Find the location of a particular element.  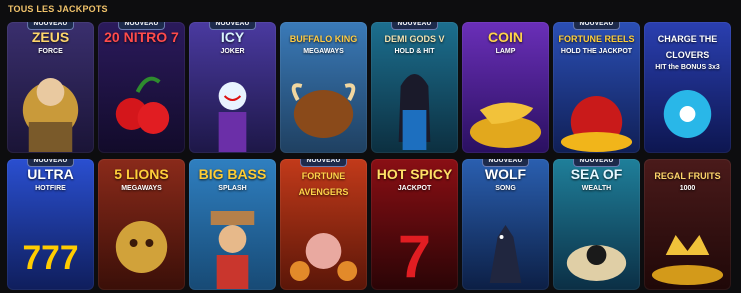

section-title: TOUS LES JACKPOTS is located at coordinates (58, 9).